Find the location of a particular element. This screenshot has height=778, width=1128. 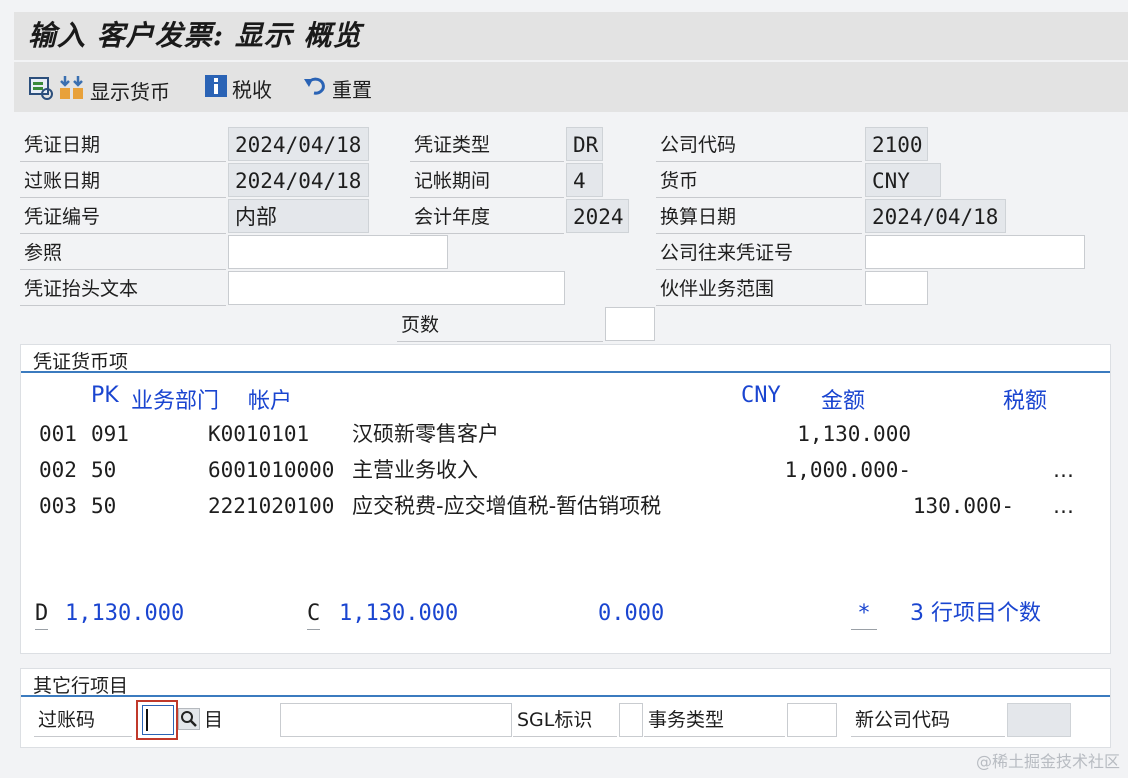

debit-total: 1,130.000 is located at coordinates (125, 613).